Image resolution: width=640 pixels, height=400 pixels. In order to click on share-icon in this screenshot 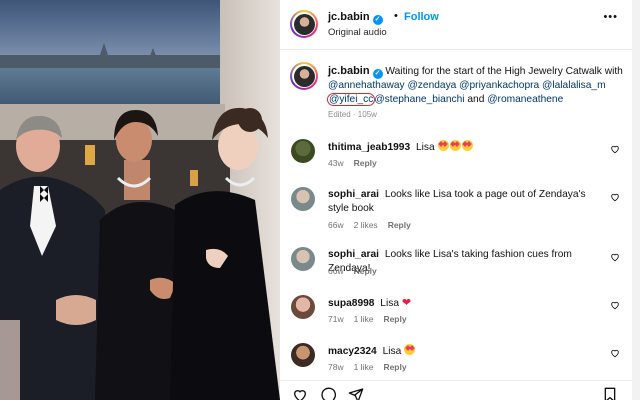, I will do `click(356, 393)`.